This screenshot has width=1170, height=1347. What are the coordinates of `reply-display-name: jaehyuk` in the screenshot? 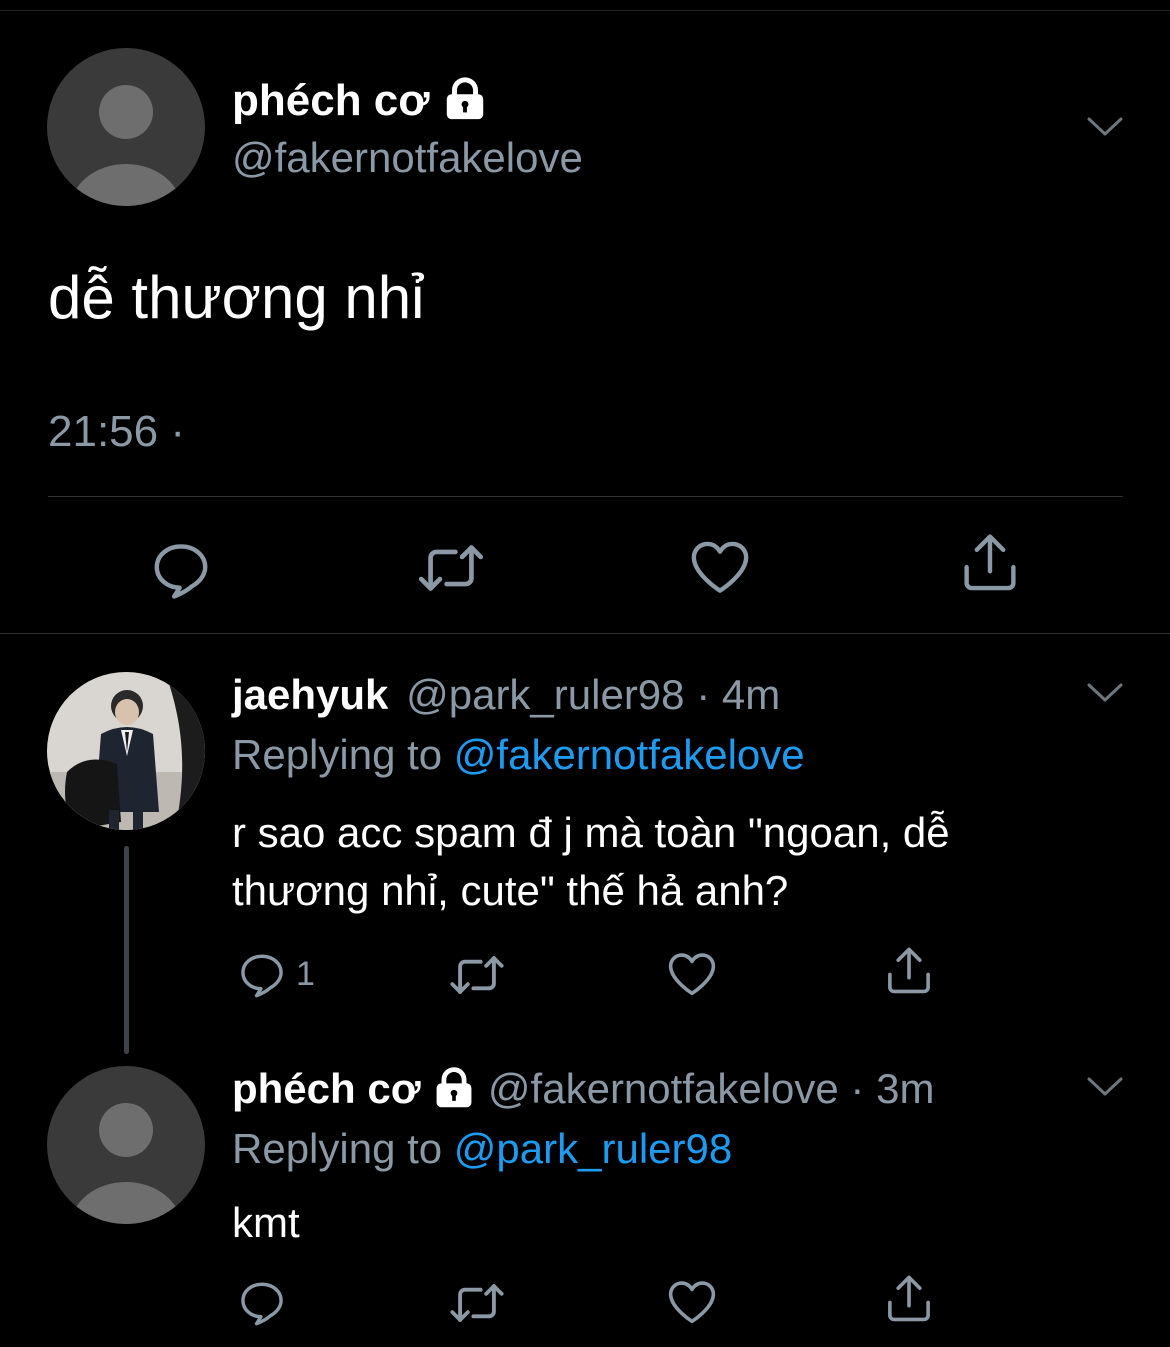 It's located at (310, 694).